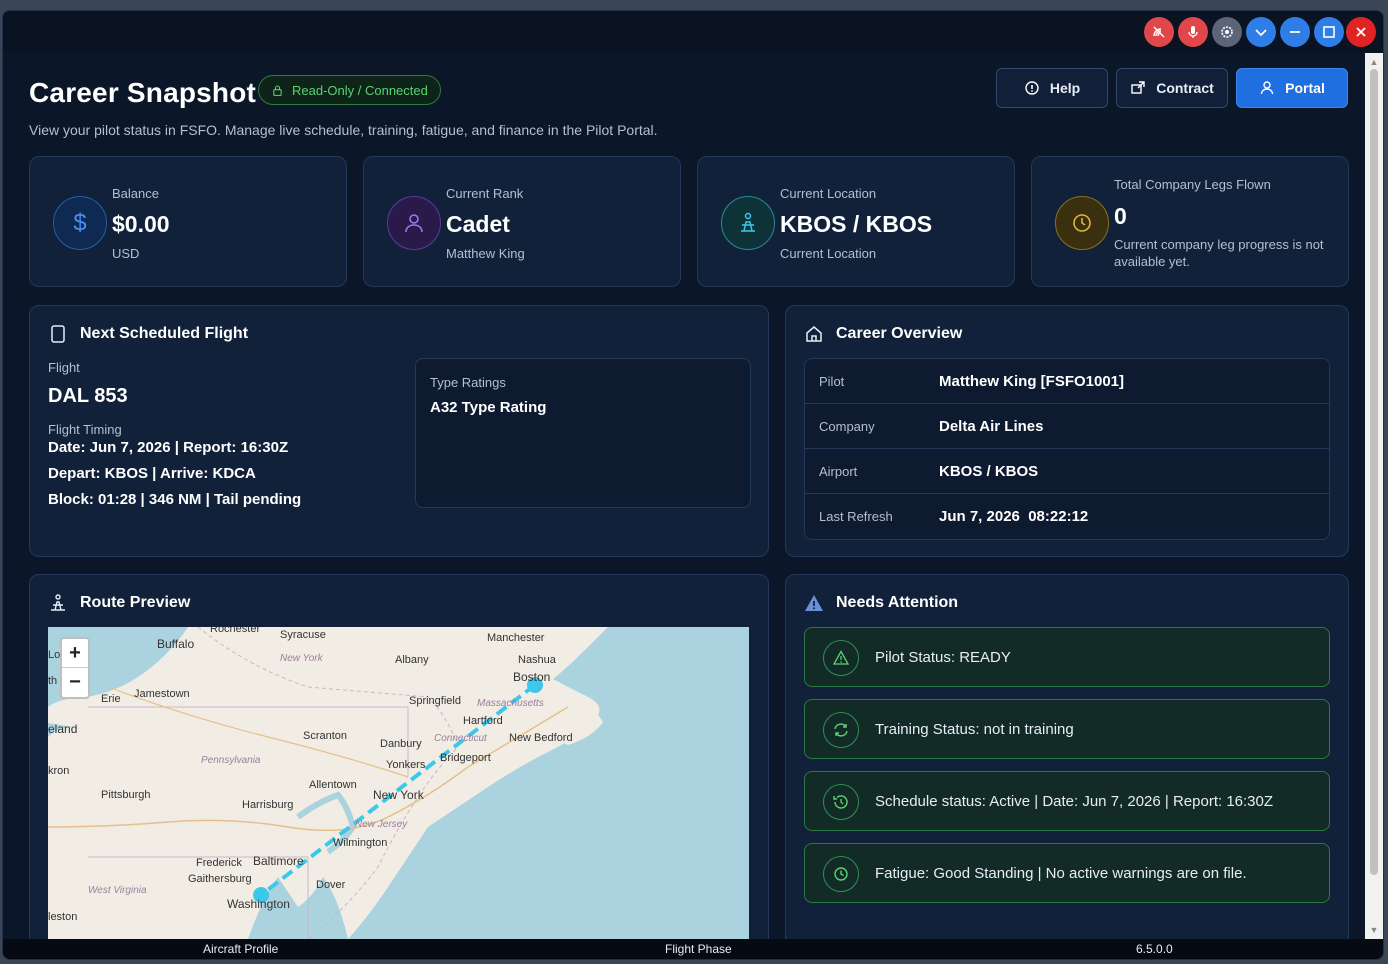 The width and height of the screenshot is (1388, 964). What do you see at coordinates (1292, 88) in the screenshot?
I see `portal-button: Portal` at bounding box center [1292, 88].